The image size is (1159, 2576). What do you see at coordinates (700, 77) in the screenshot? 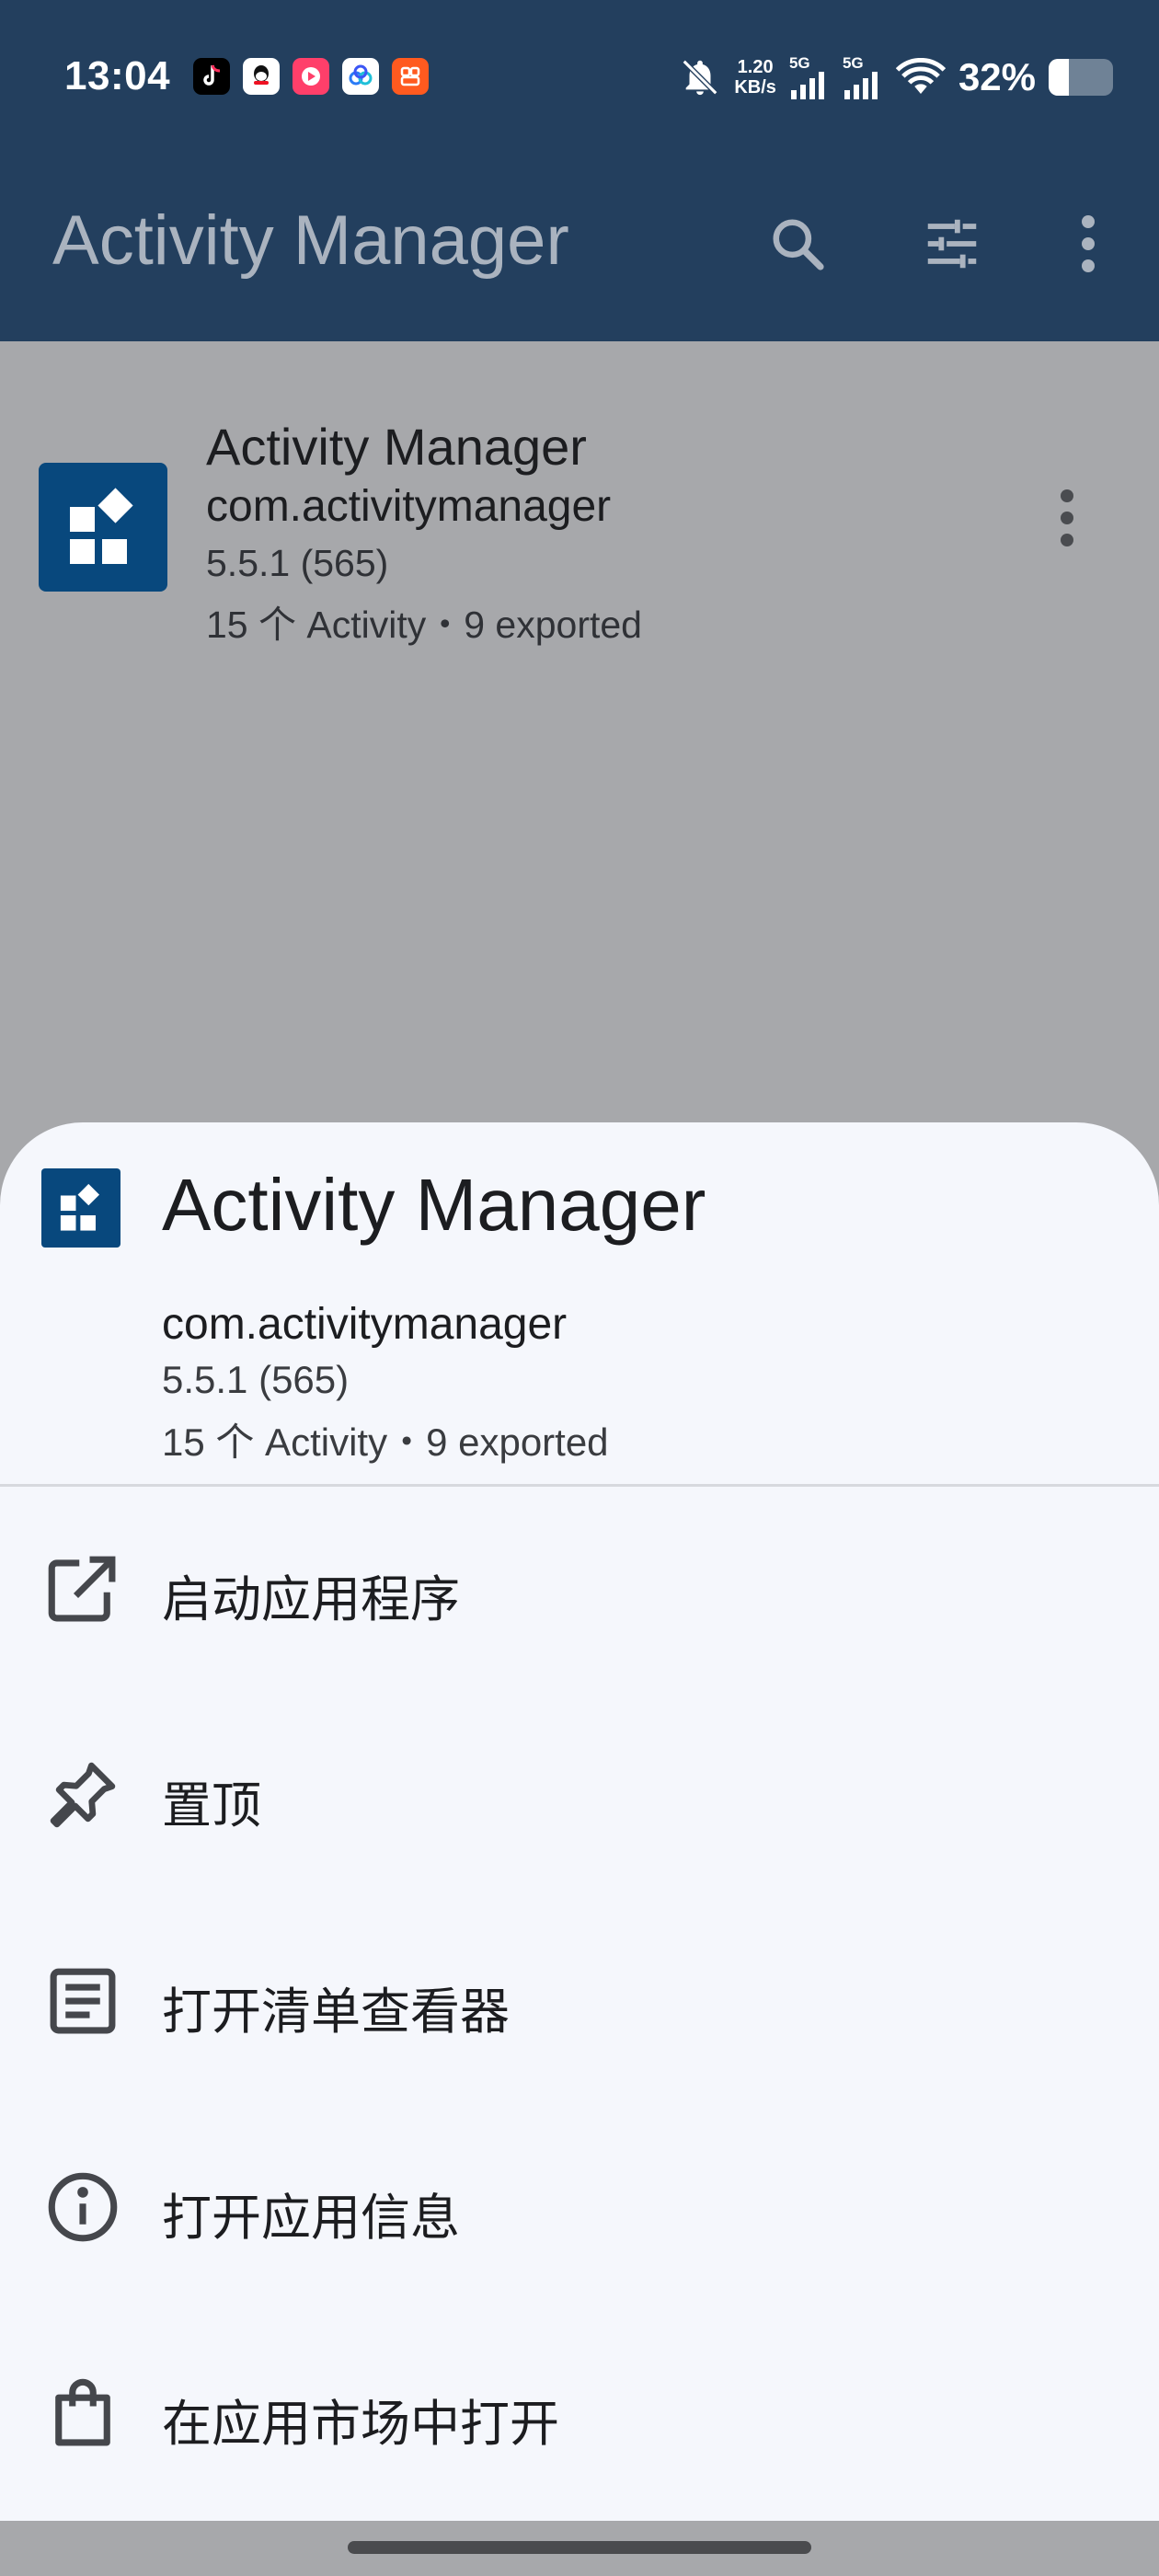
I see `bell-off-icon` at bounding box center [700, 77].